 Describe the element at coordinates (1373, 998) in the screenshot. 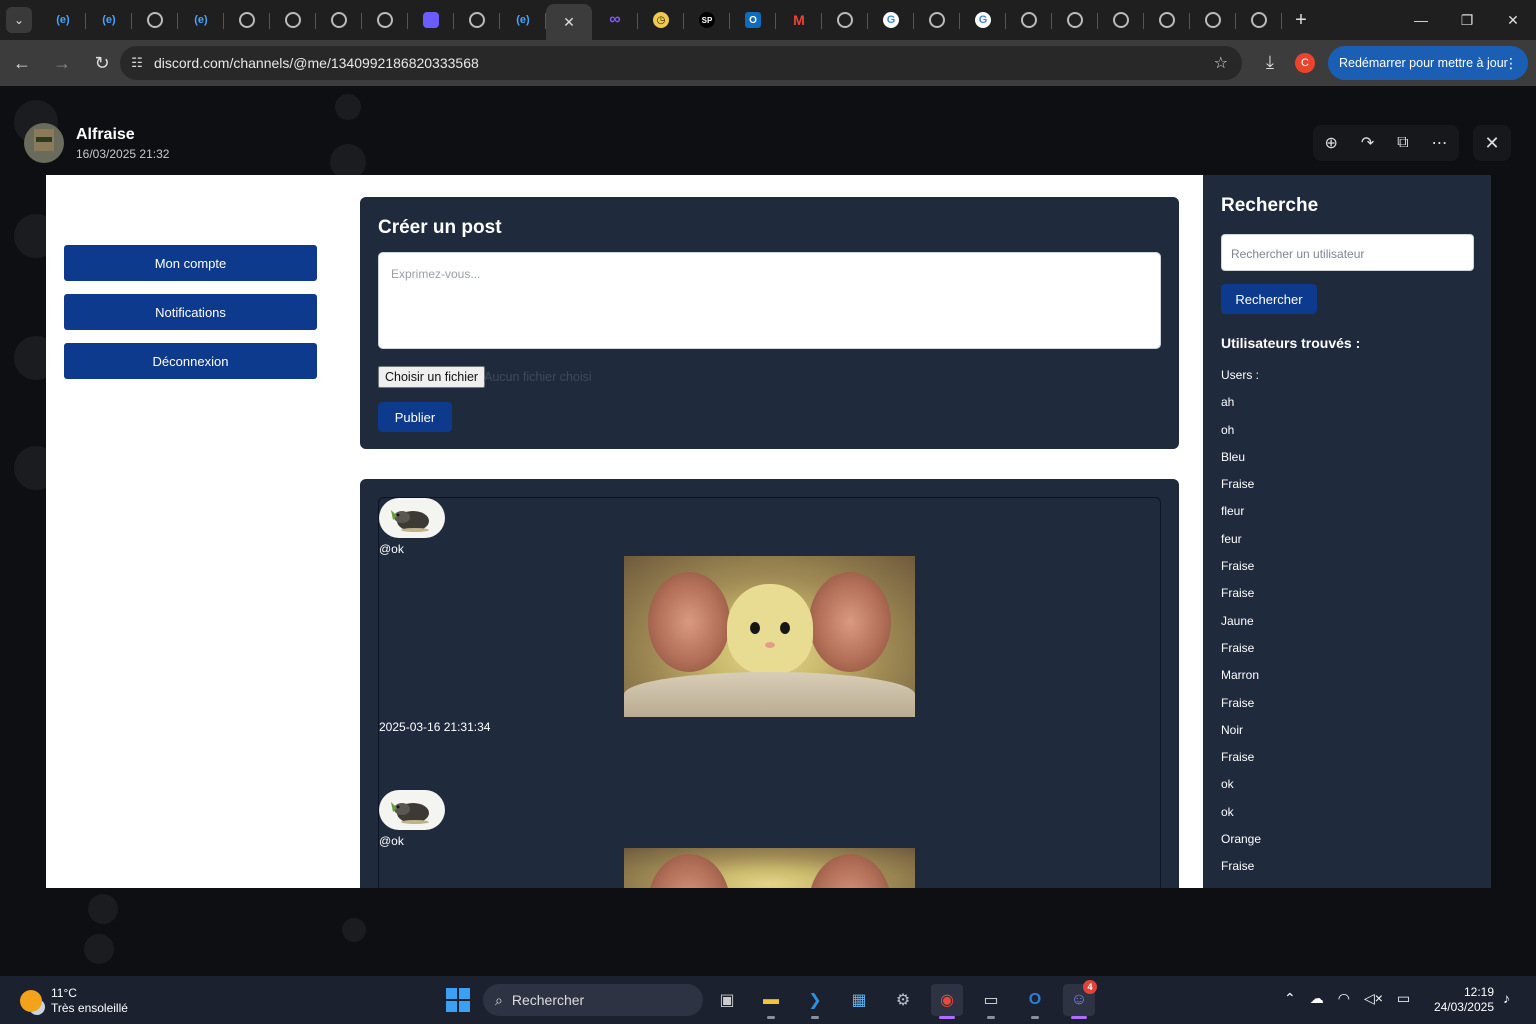

I see `volume-muted-icon: ◁×` at that location.